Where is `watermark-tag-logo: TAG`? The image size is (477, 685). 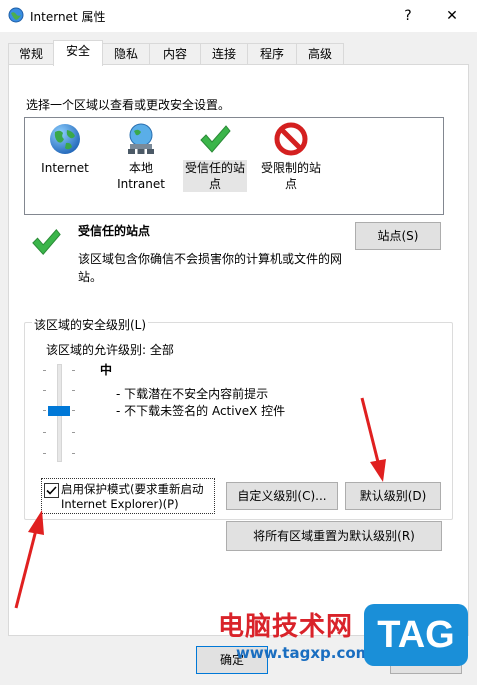 watermark-tag-logo: TAG is located at coordinates (416, 635).